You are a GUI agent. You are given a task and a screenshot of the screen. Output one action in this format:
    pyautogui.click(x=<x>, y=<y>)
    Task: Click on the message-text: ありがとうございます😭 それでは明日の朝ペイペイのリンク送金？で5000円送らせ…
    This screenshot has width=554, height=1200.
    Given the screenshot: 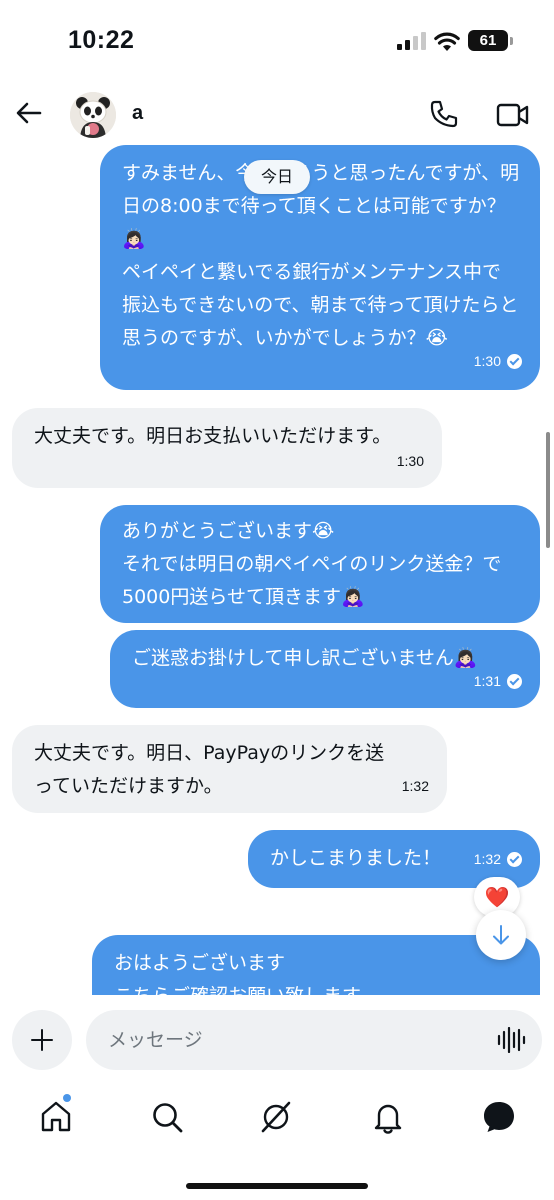 What is the action you would take?
    pyautogui.click(x=312, y=564)
    